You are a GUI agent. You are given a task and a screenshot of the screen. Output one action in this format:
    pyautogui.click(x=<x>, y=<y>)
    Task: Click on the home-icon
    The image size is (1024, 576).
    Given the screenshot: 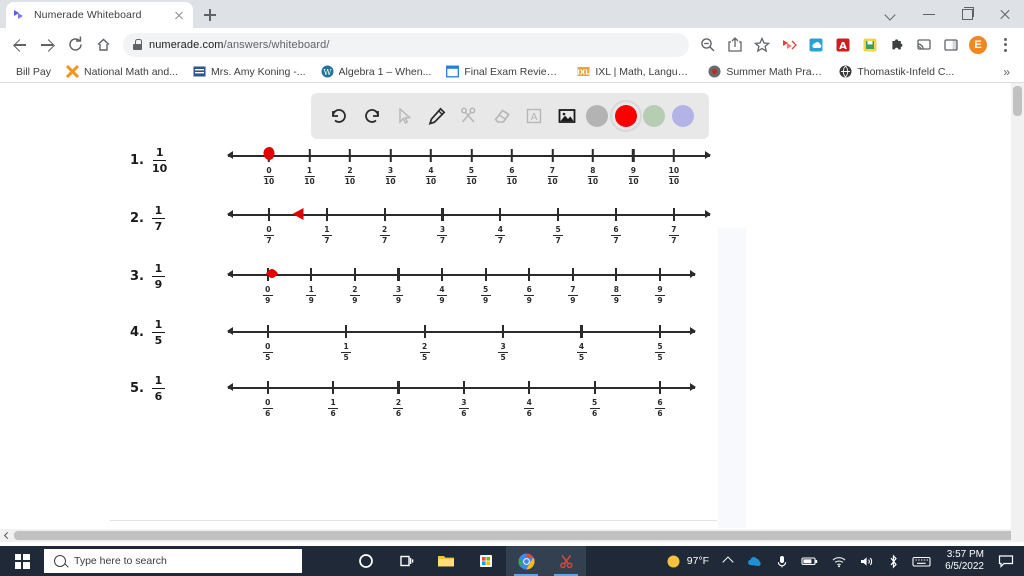 What is the action you would take?
    pyautogui.click(x=103, y=44)
    